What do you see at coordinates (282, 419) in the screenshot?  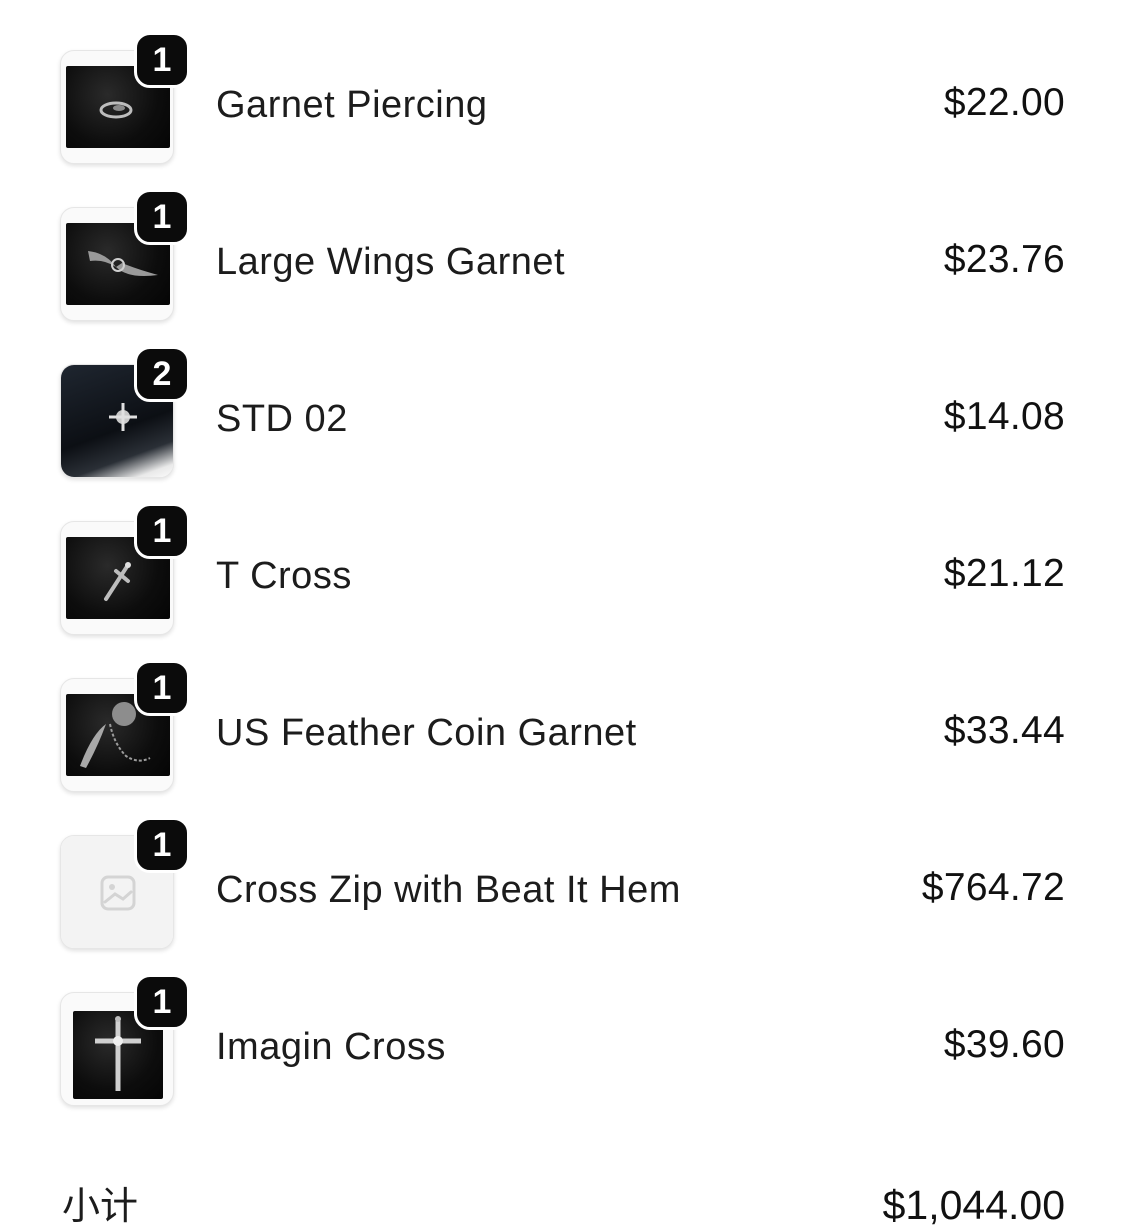 I see `product-title: STD 02` at bounding box center [282, 419].